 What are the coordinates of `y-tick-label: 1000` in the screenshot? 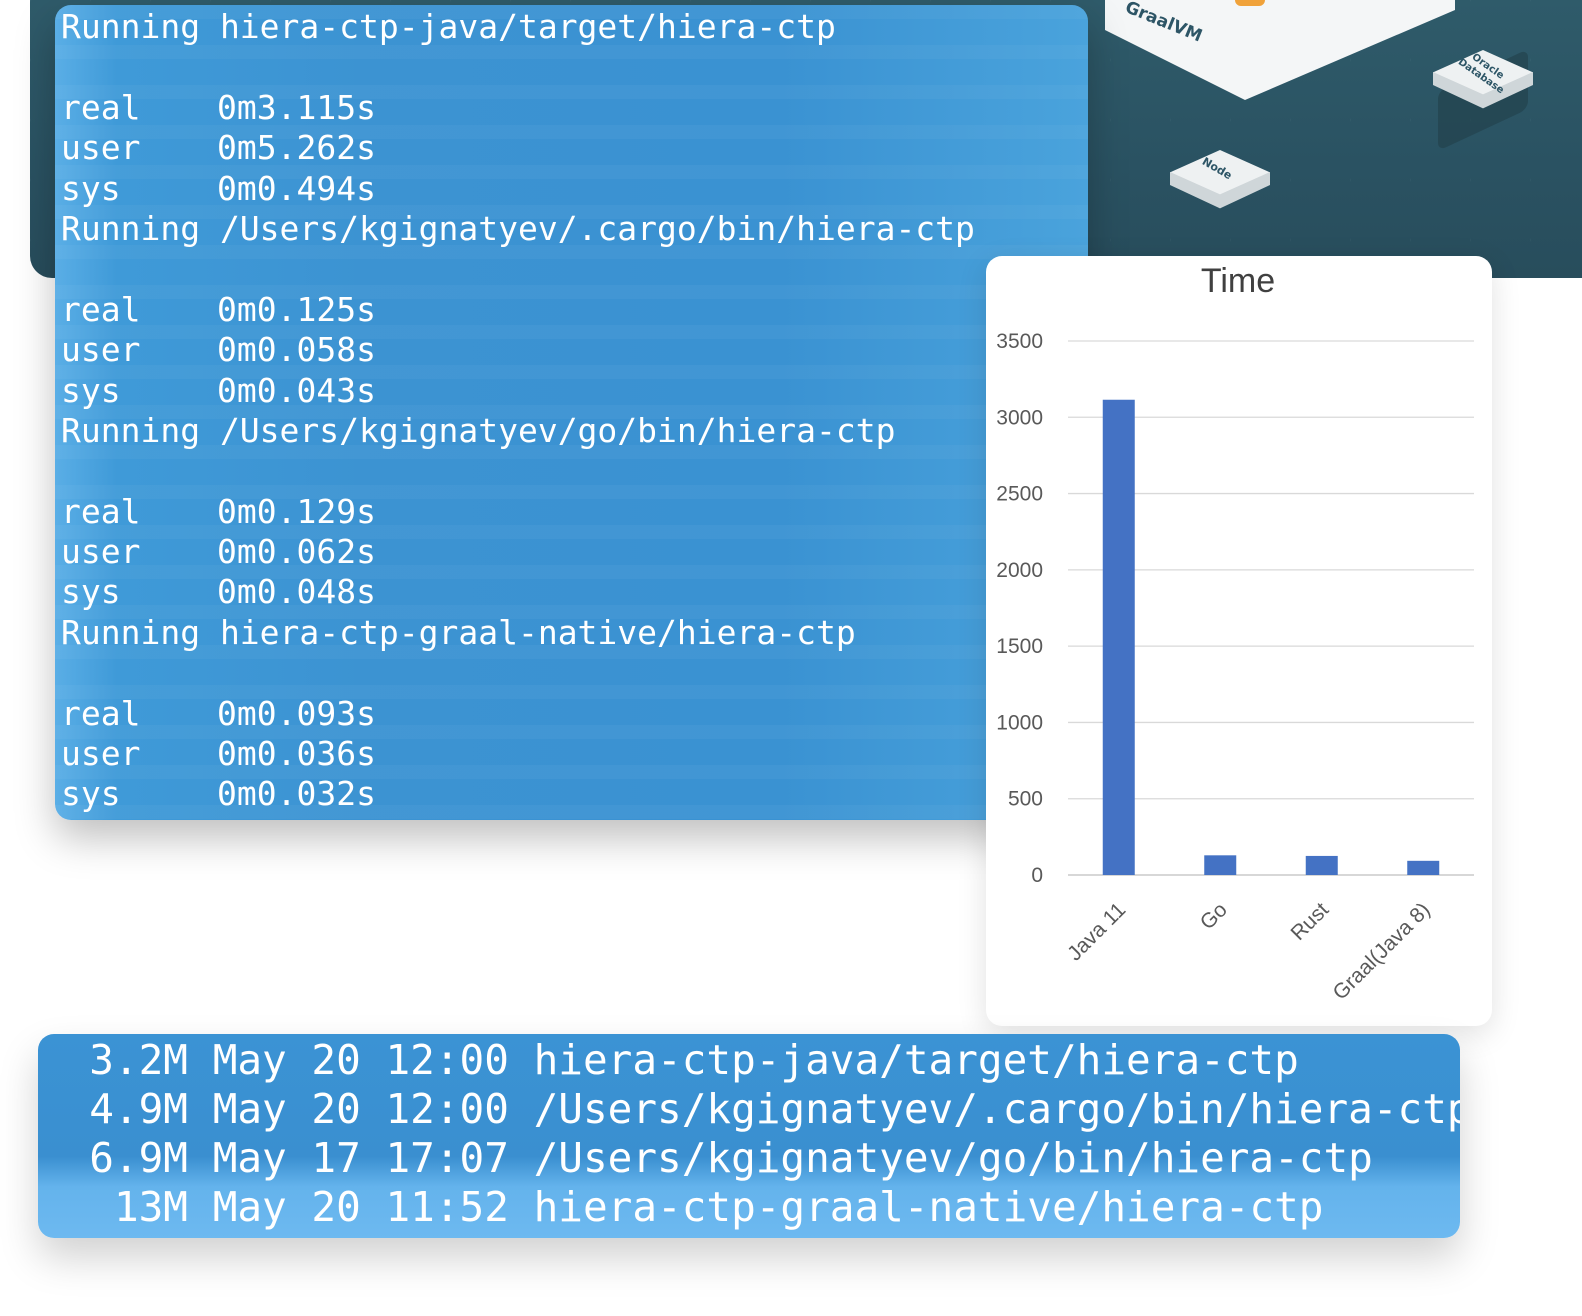 It's located at (1019, 722).